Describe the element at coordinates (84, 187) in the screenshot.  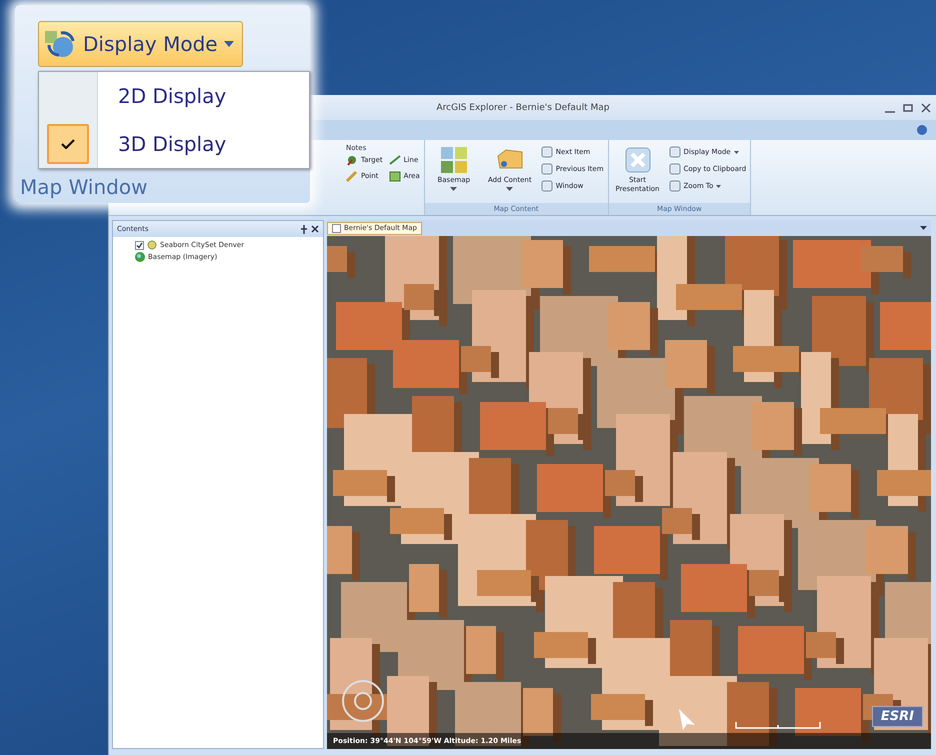
I see `group-label: Map Window` at that location.